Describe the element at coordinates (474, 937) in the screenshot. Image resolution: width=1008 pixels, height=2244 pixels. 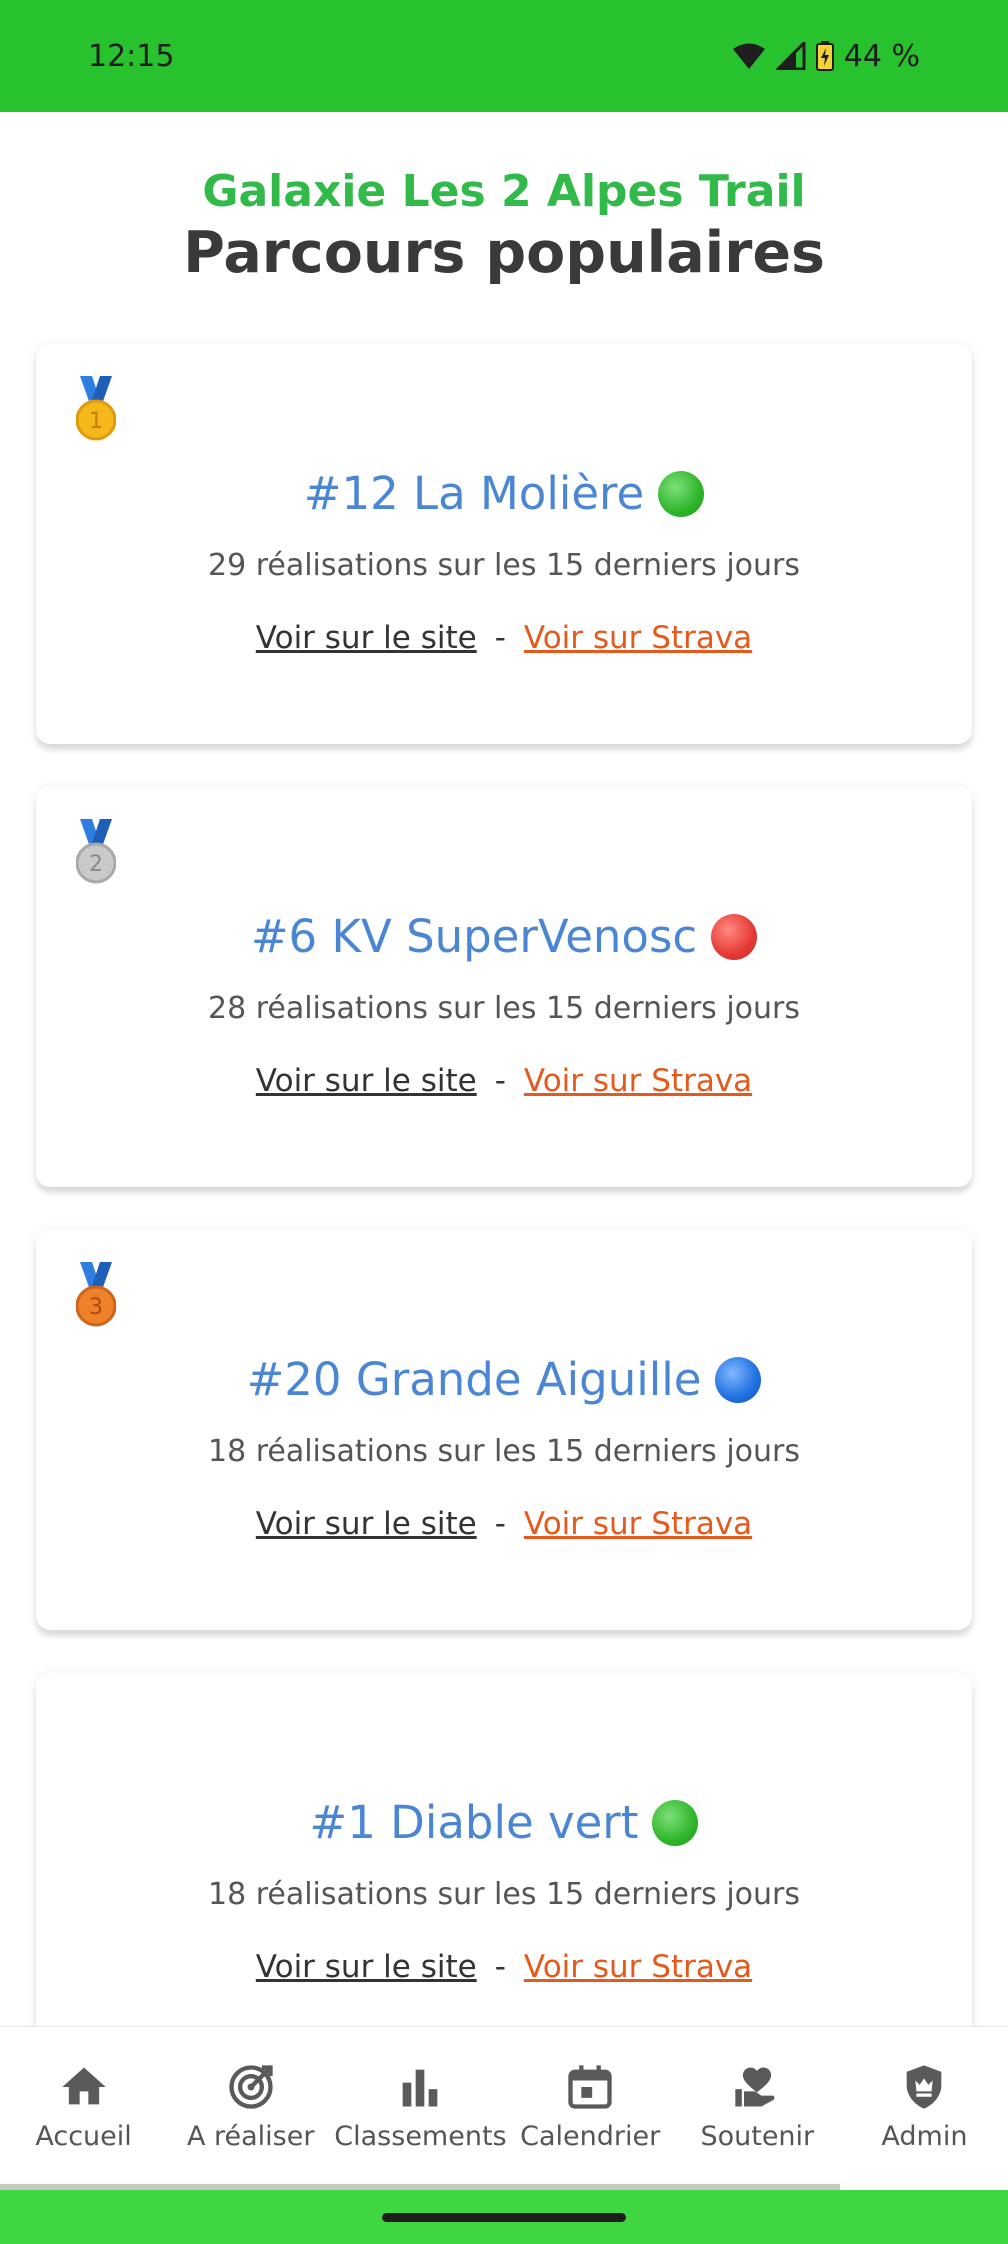
I see `route-title: #6 KV SuperVenosc` at that location.